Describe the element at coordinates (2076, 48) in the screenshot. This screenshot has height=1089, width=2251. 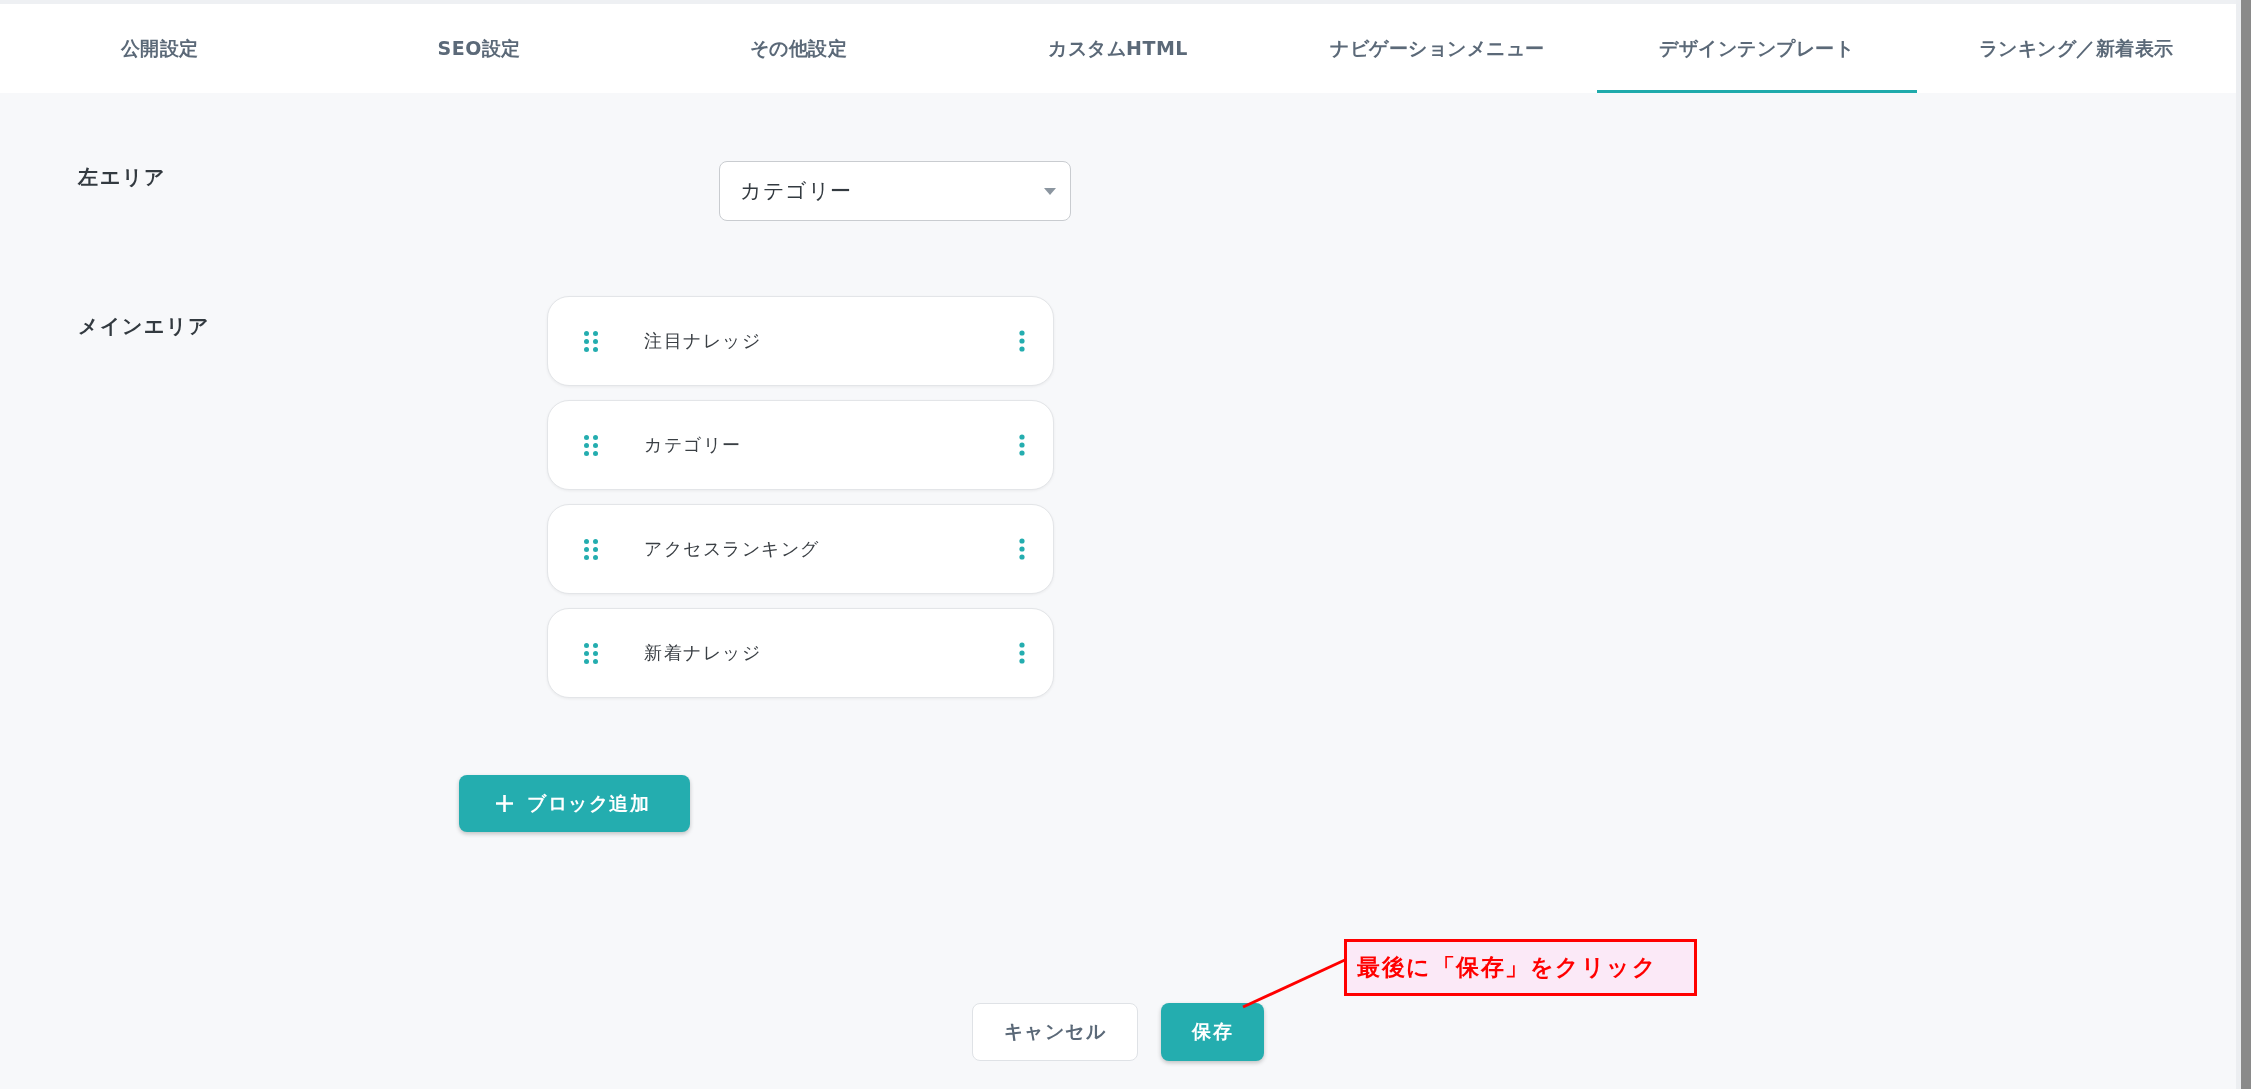
I see `tab: ランキング／新着表示` at that location.